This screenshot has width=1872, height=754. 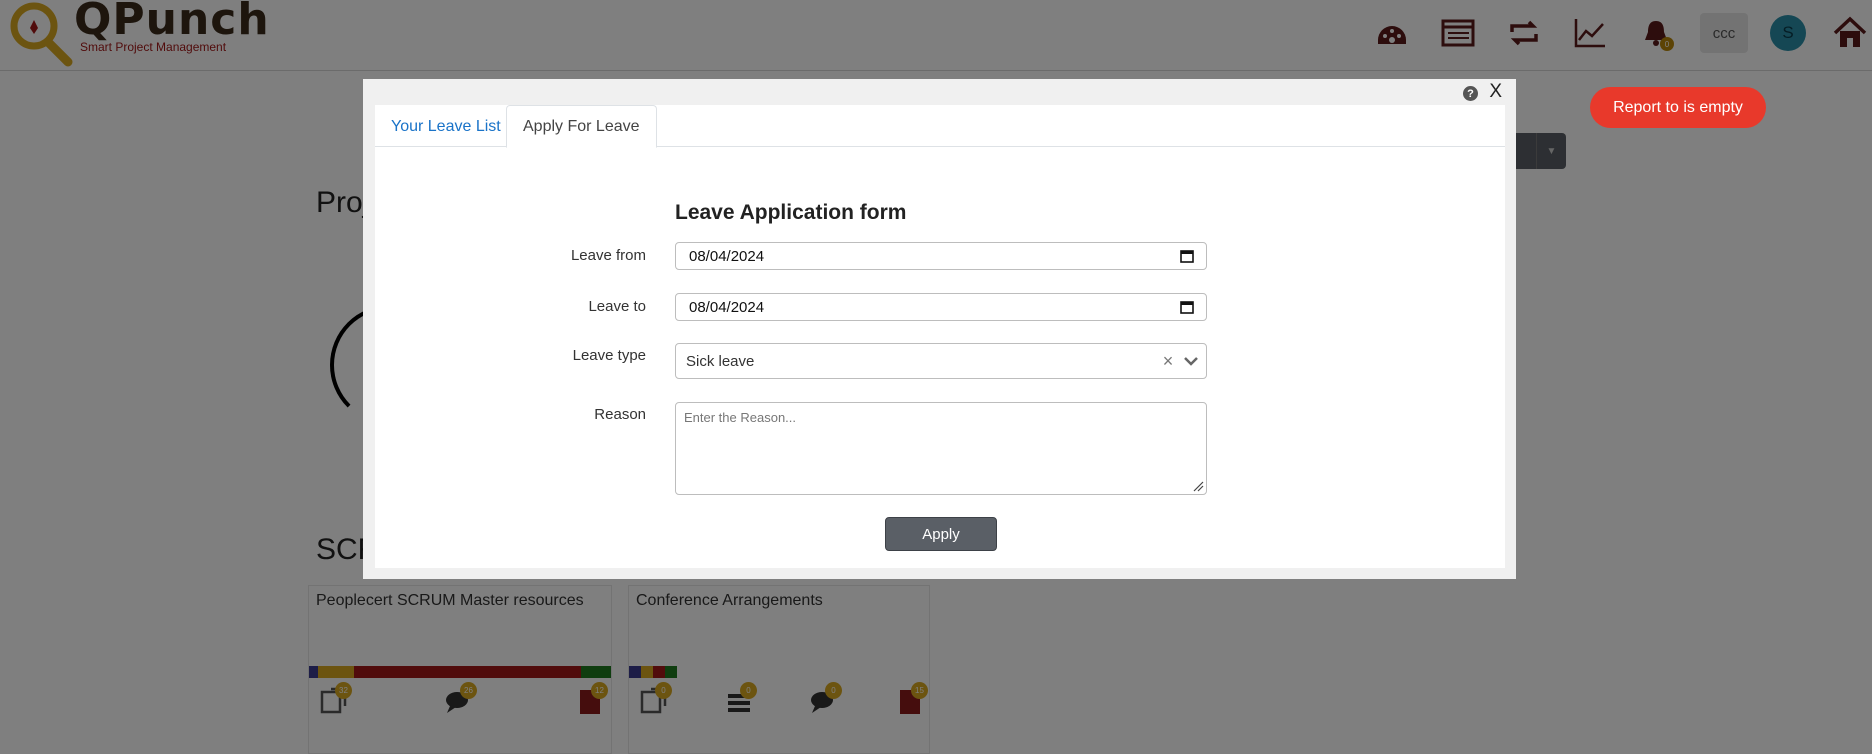 I want to click on apply-button: Apply, so click(x=941, y=534).